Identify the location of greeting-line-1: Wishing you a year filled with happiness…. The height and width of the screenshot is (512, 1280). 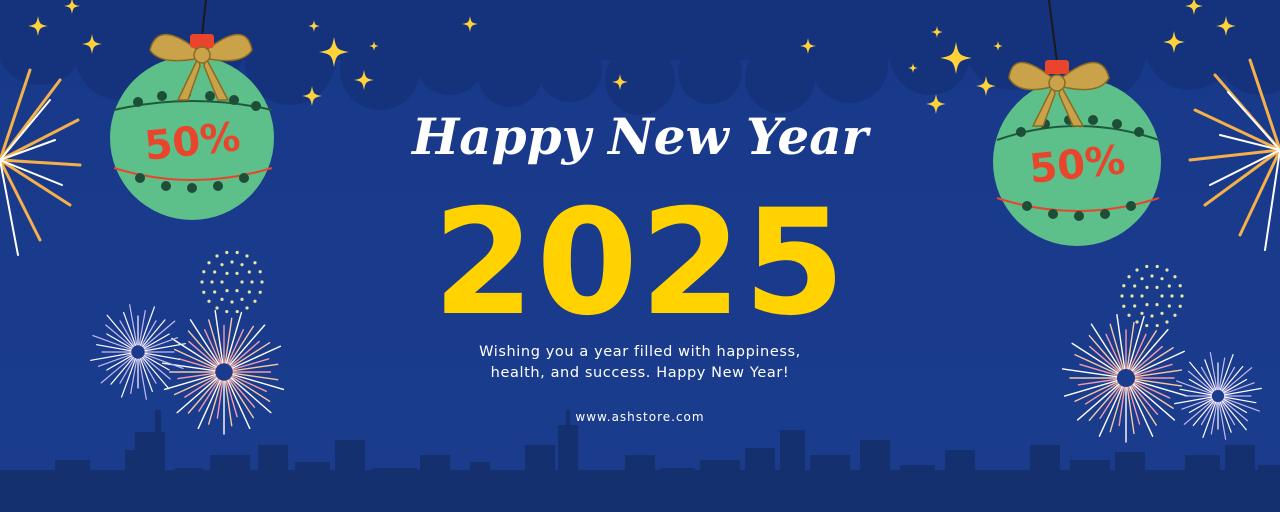
(640, 352).